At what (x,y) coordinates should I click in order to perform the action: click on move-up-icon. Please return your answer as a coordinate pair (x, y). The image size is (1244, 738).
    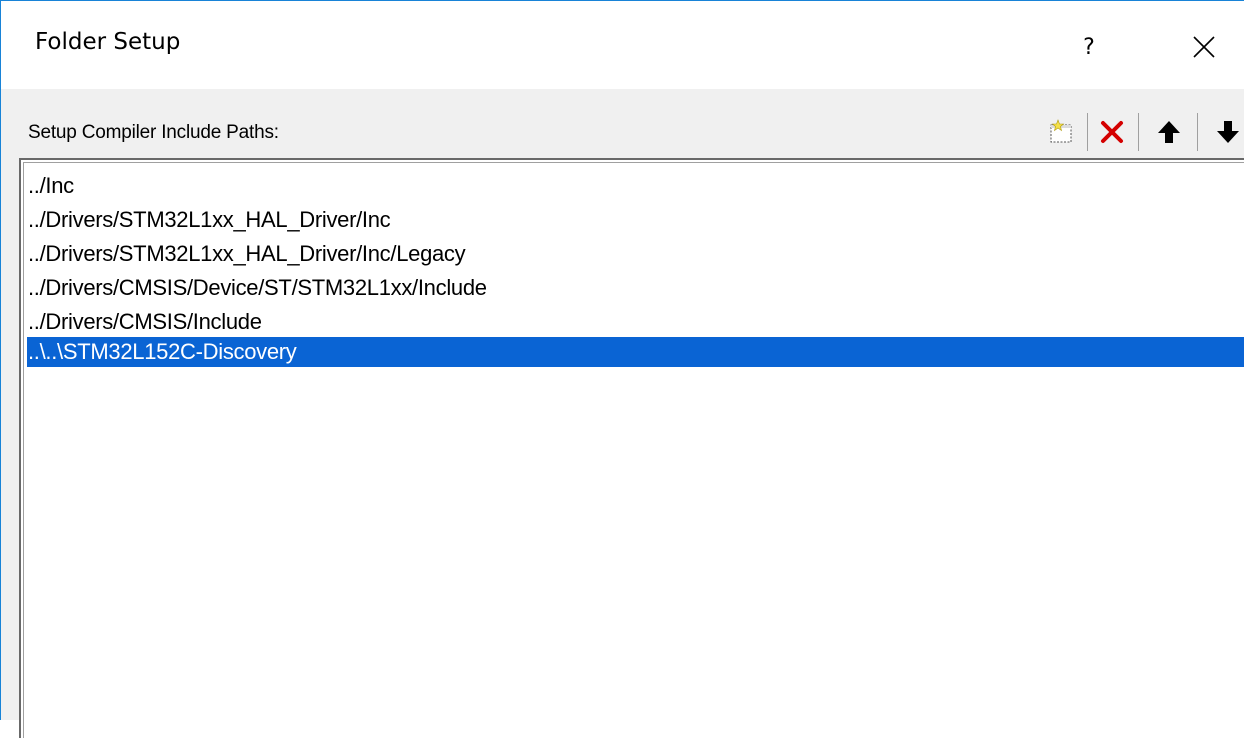
    Looking at the image, I should click on (1169, 132).